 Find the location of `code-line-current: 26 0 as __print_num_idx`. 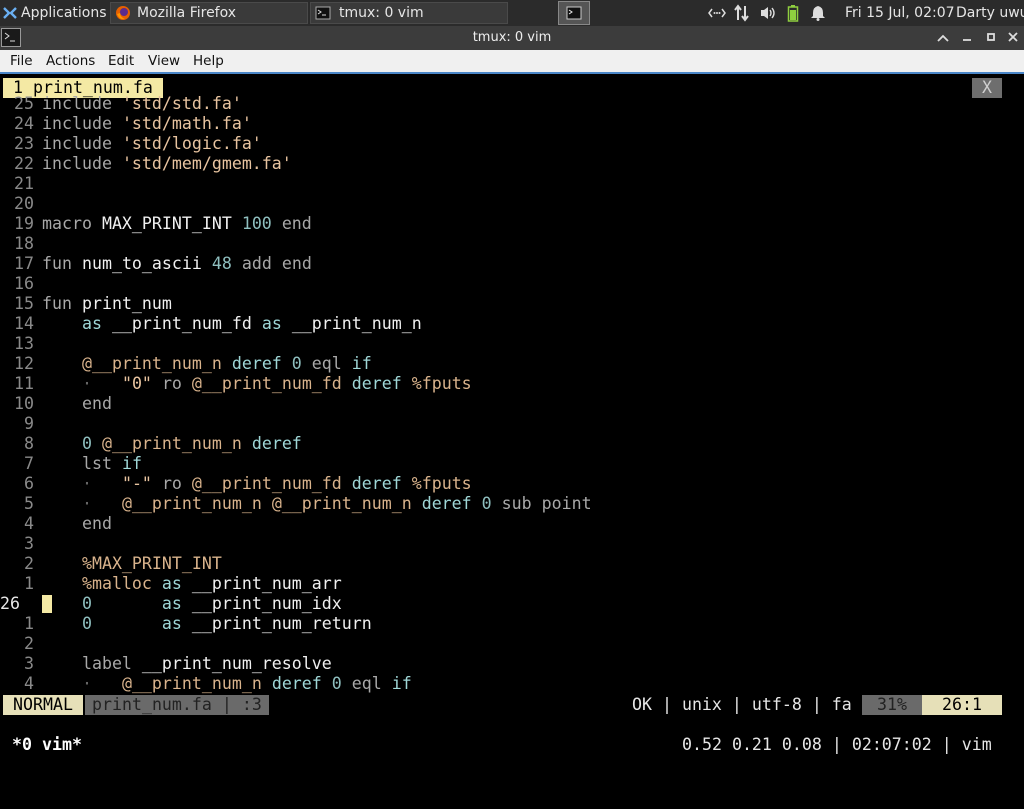

code-line-current: 26 0 as __print_num_idx is located at coordinates (512, 604).